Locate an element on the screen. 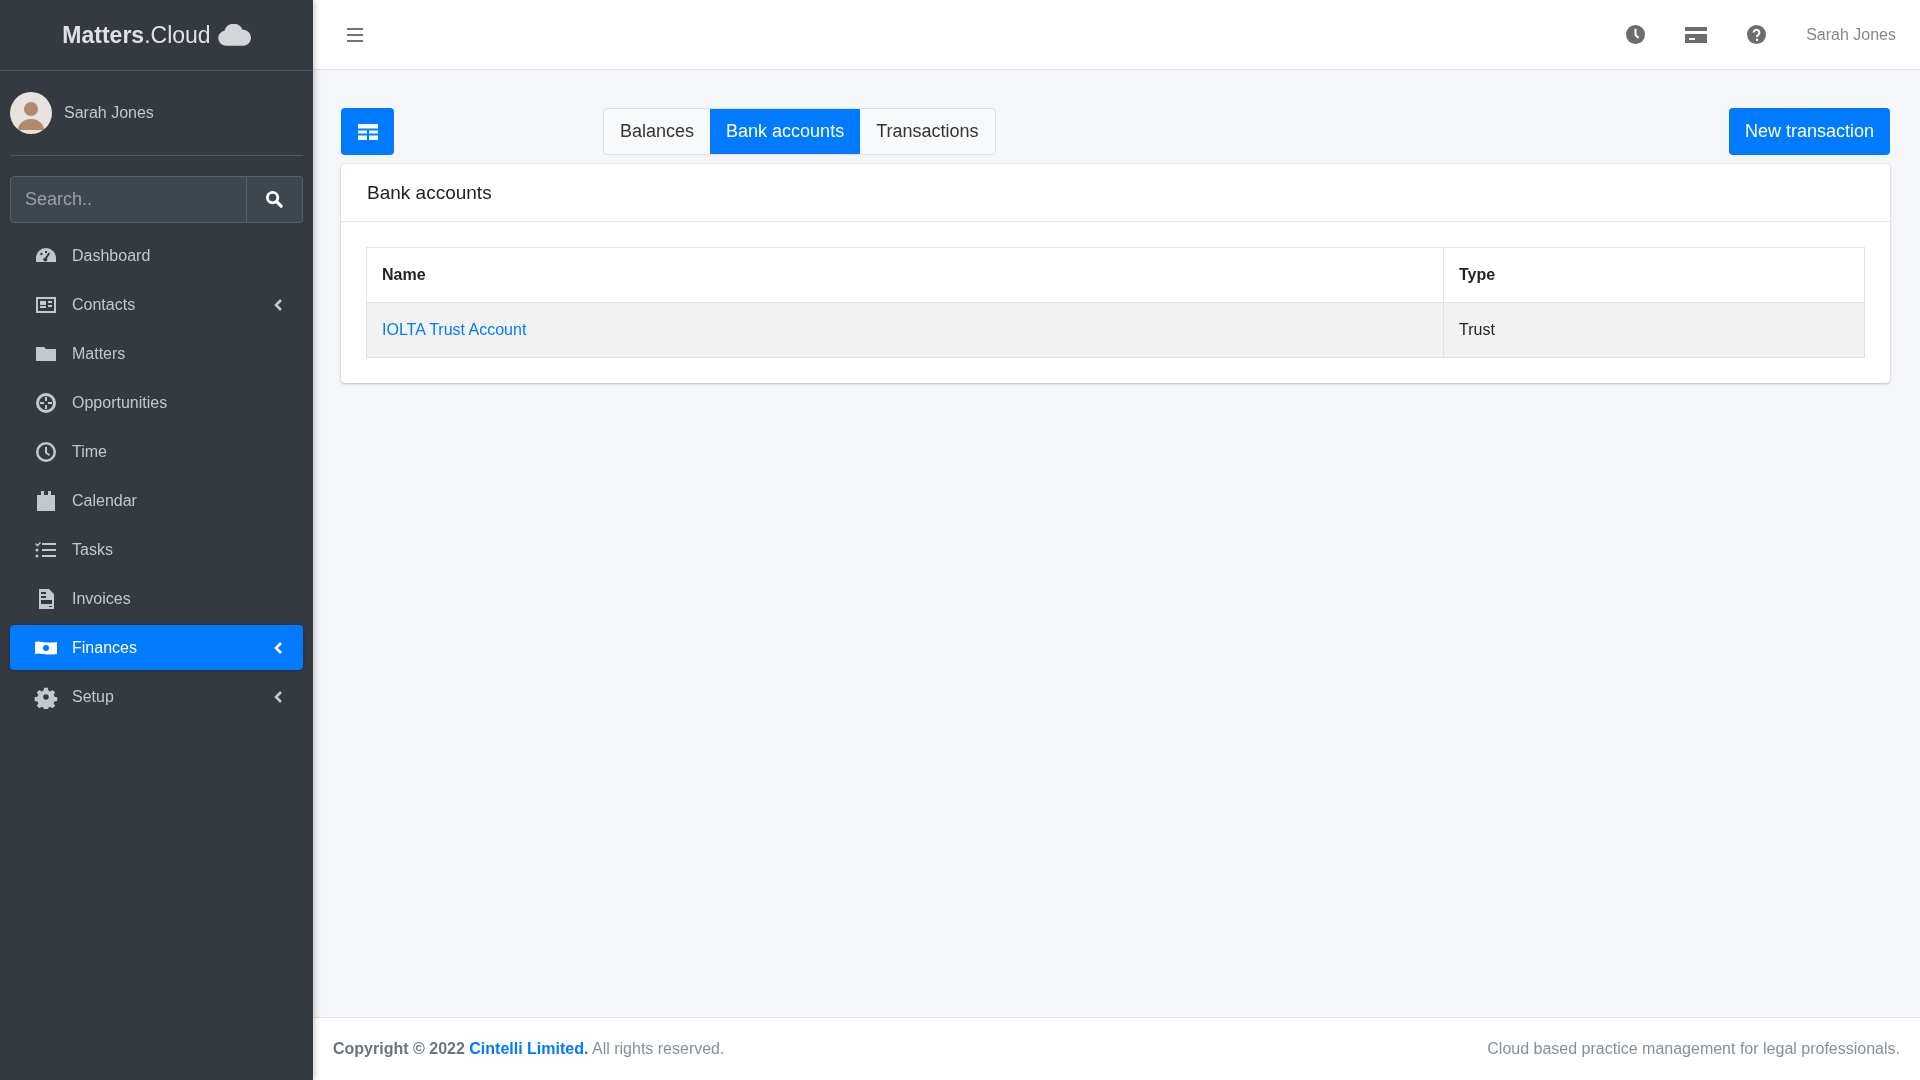  avatar is located at coordinates (31, 113).